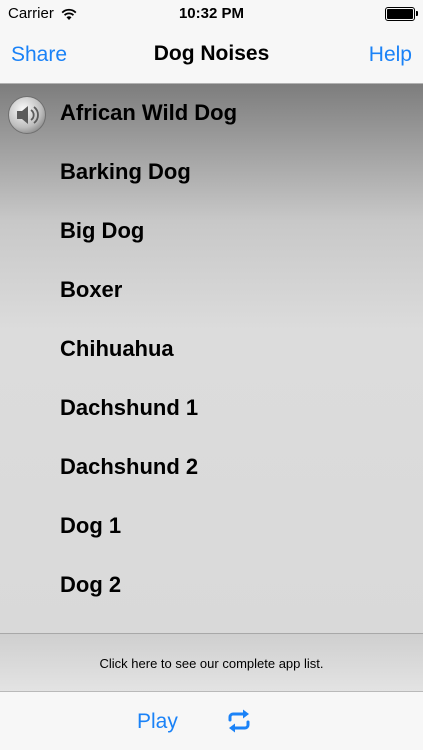 The height and width of the screenshot is (750, 423). Describe the element at coordinates (91, 584) in the screenshot. I see `sound-label: Dog 2` at that location.